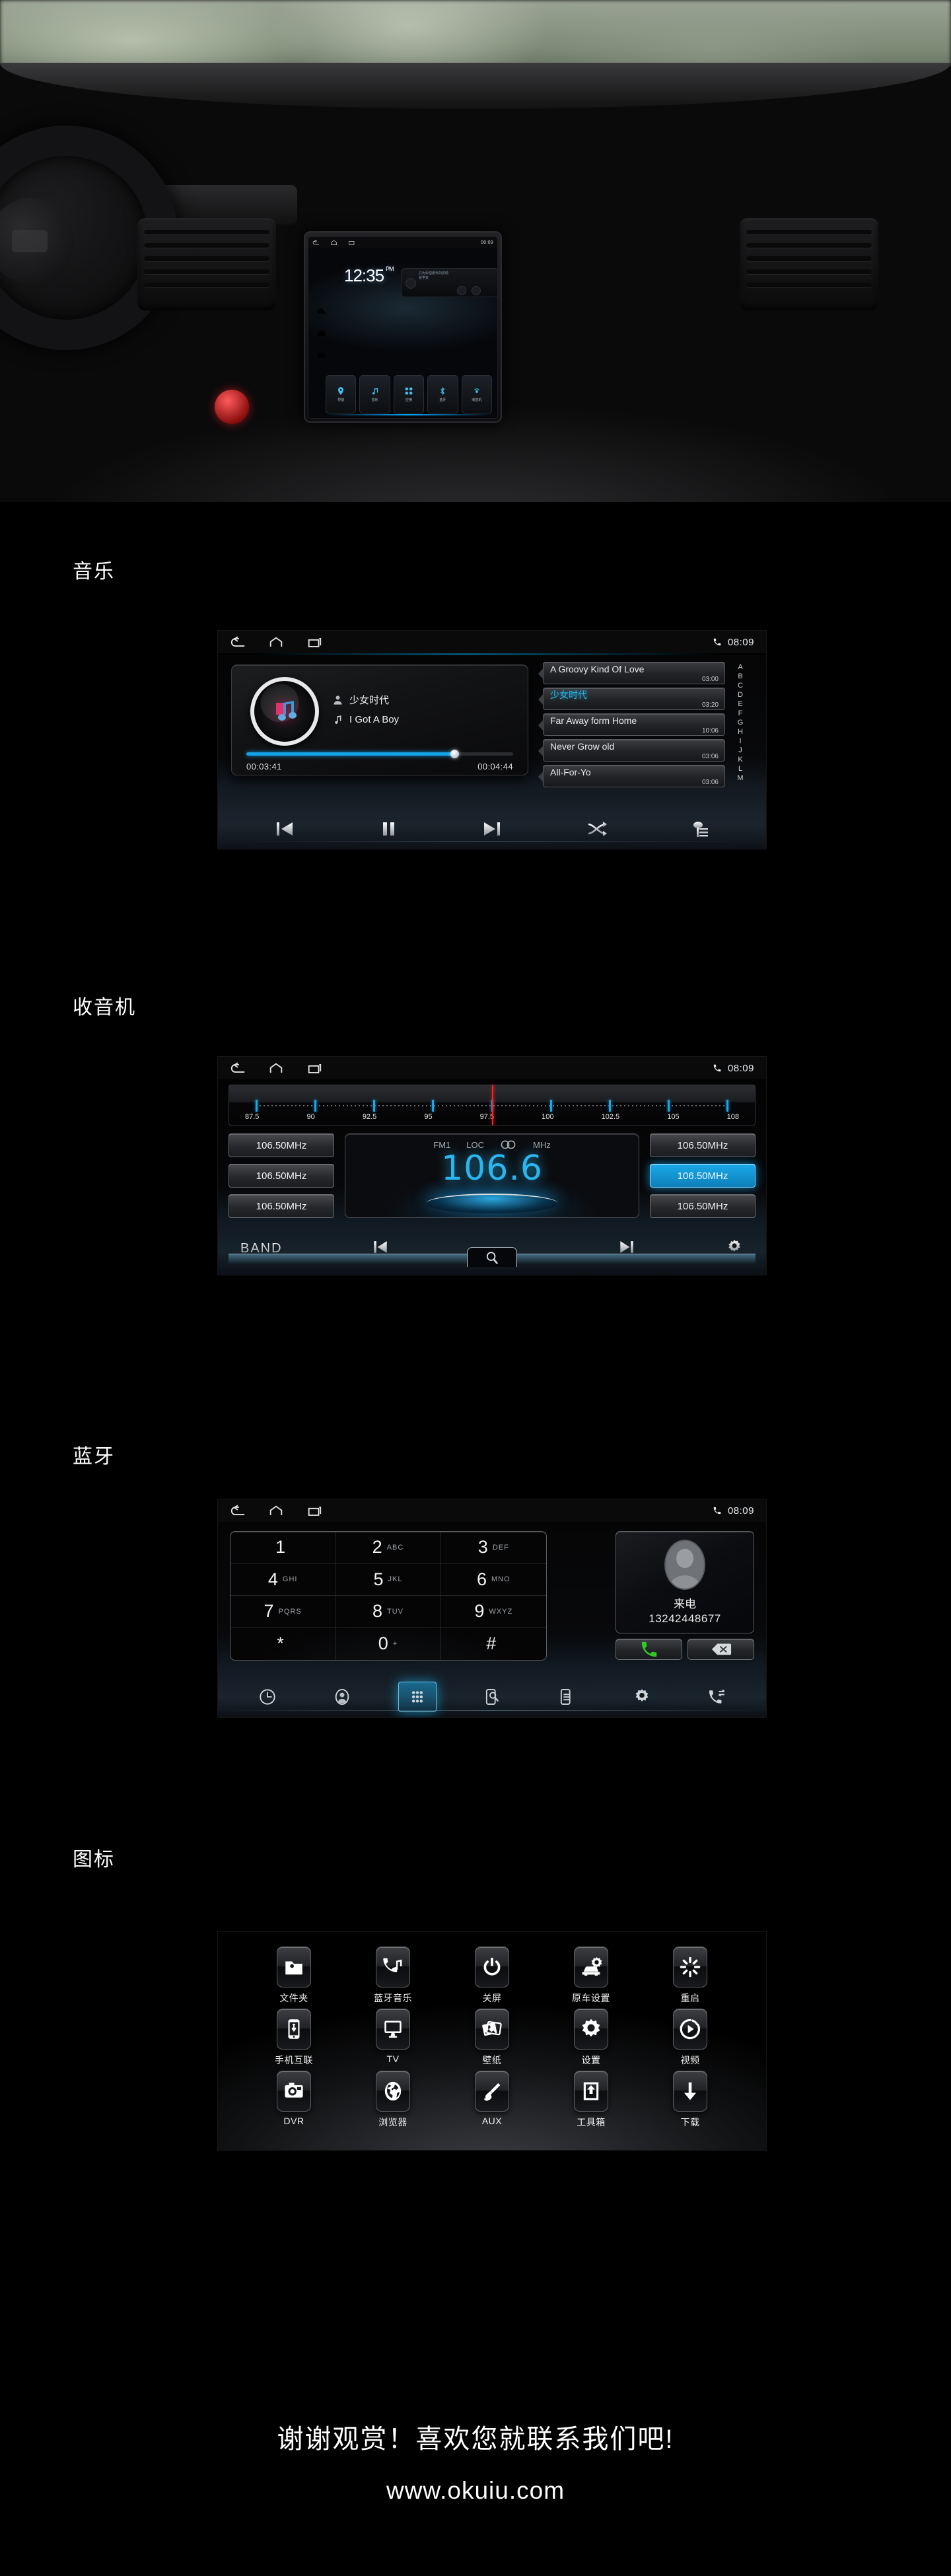  I want to click on alphabet-index: ABCDEFGHIJKLM, so click(740, 723).